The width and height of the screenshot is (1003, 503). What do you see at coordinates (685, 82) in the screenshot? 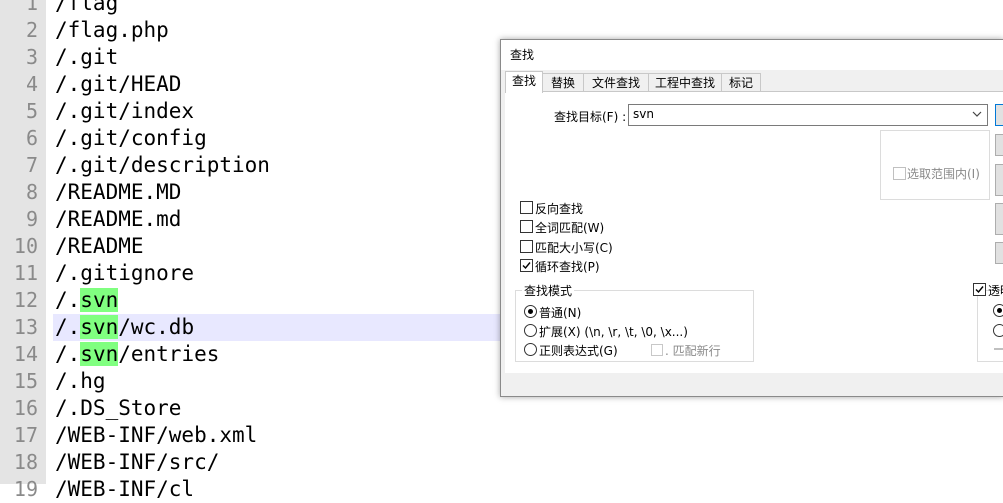
I see `tab-find-in-project: 工程中查找` at bounding box center [685, 82].